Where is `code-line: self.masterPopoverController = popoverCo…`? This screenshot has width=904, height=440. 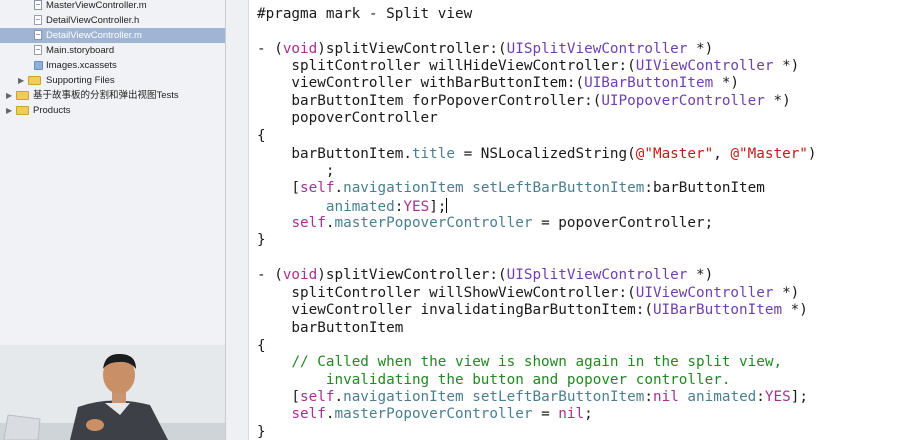 code-line: self.masterPopoverController = popoverCo… is located at coordinates (485, 223).